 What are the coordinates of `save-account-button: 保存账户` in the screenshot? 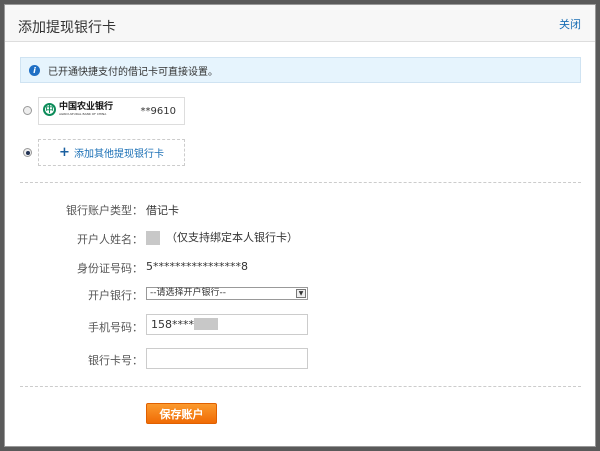 It's located at (181, 413).